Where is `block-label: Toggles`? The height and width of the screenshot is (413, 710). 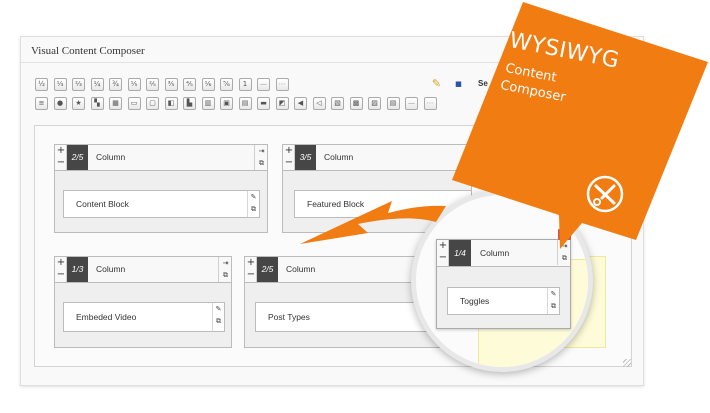
block-label: Toggles is located at coordinates (475, 301).